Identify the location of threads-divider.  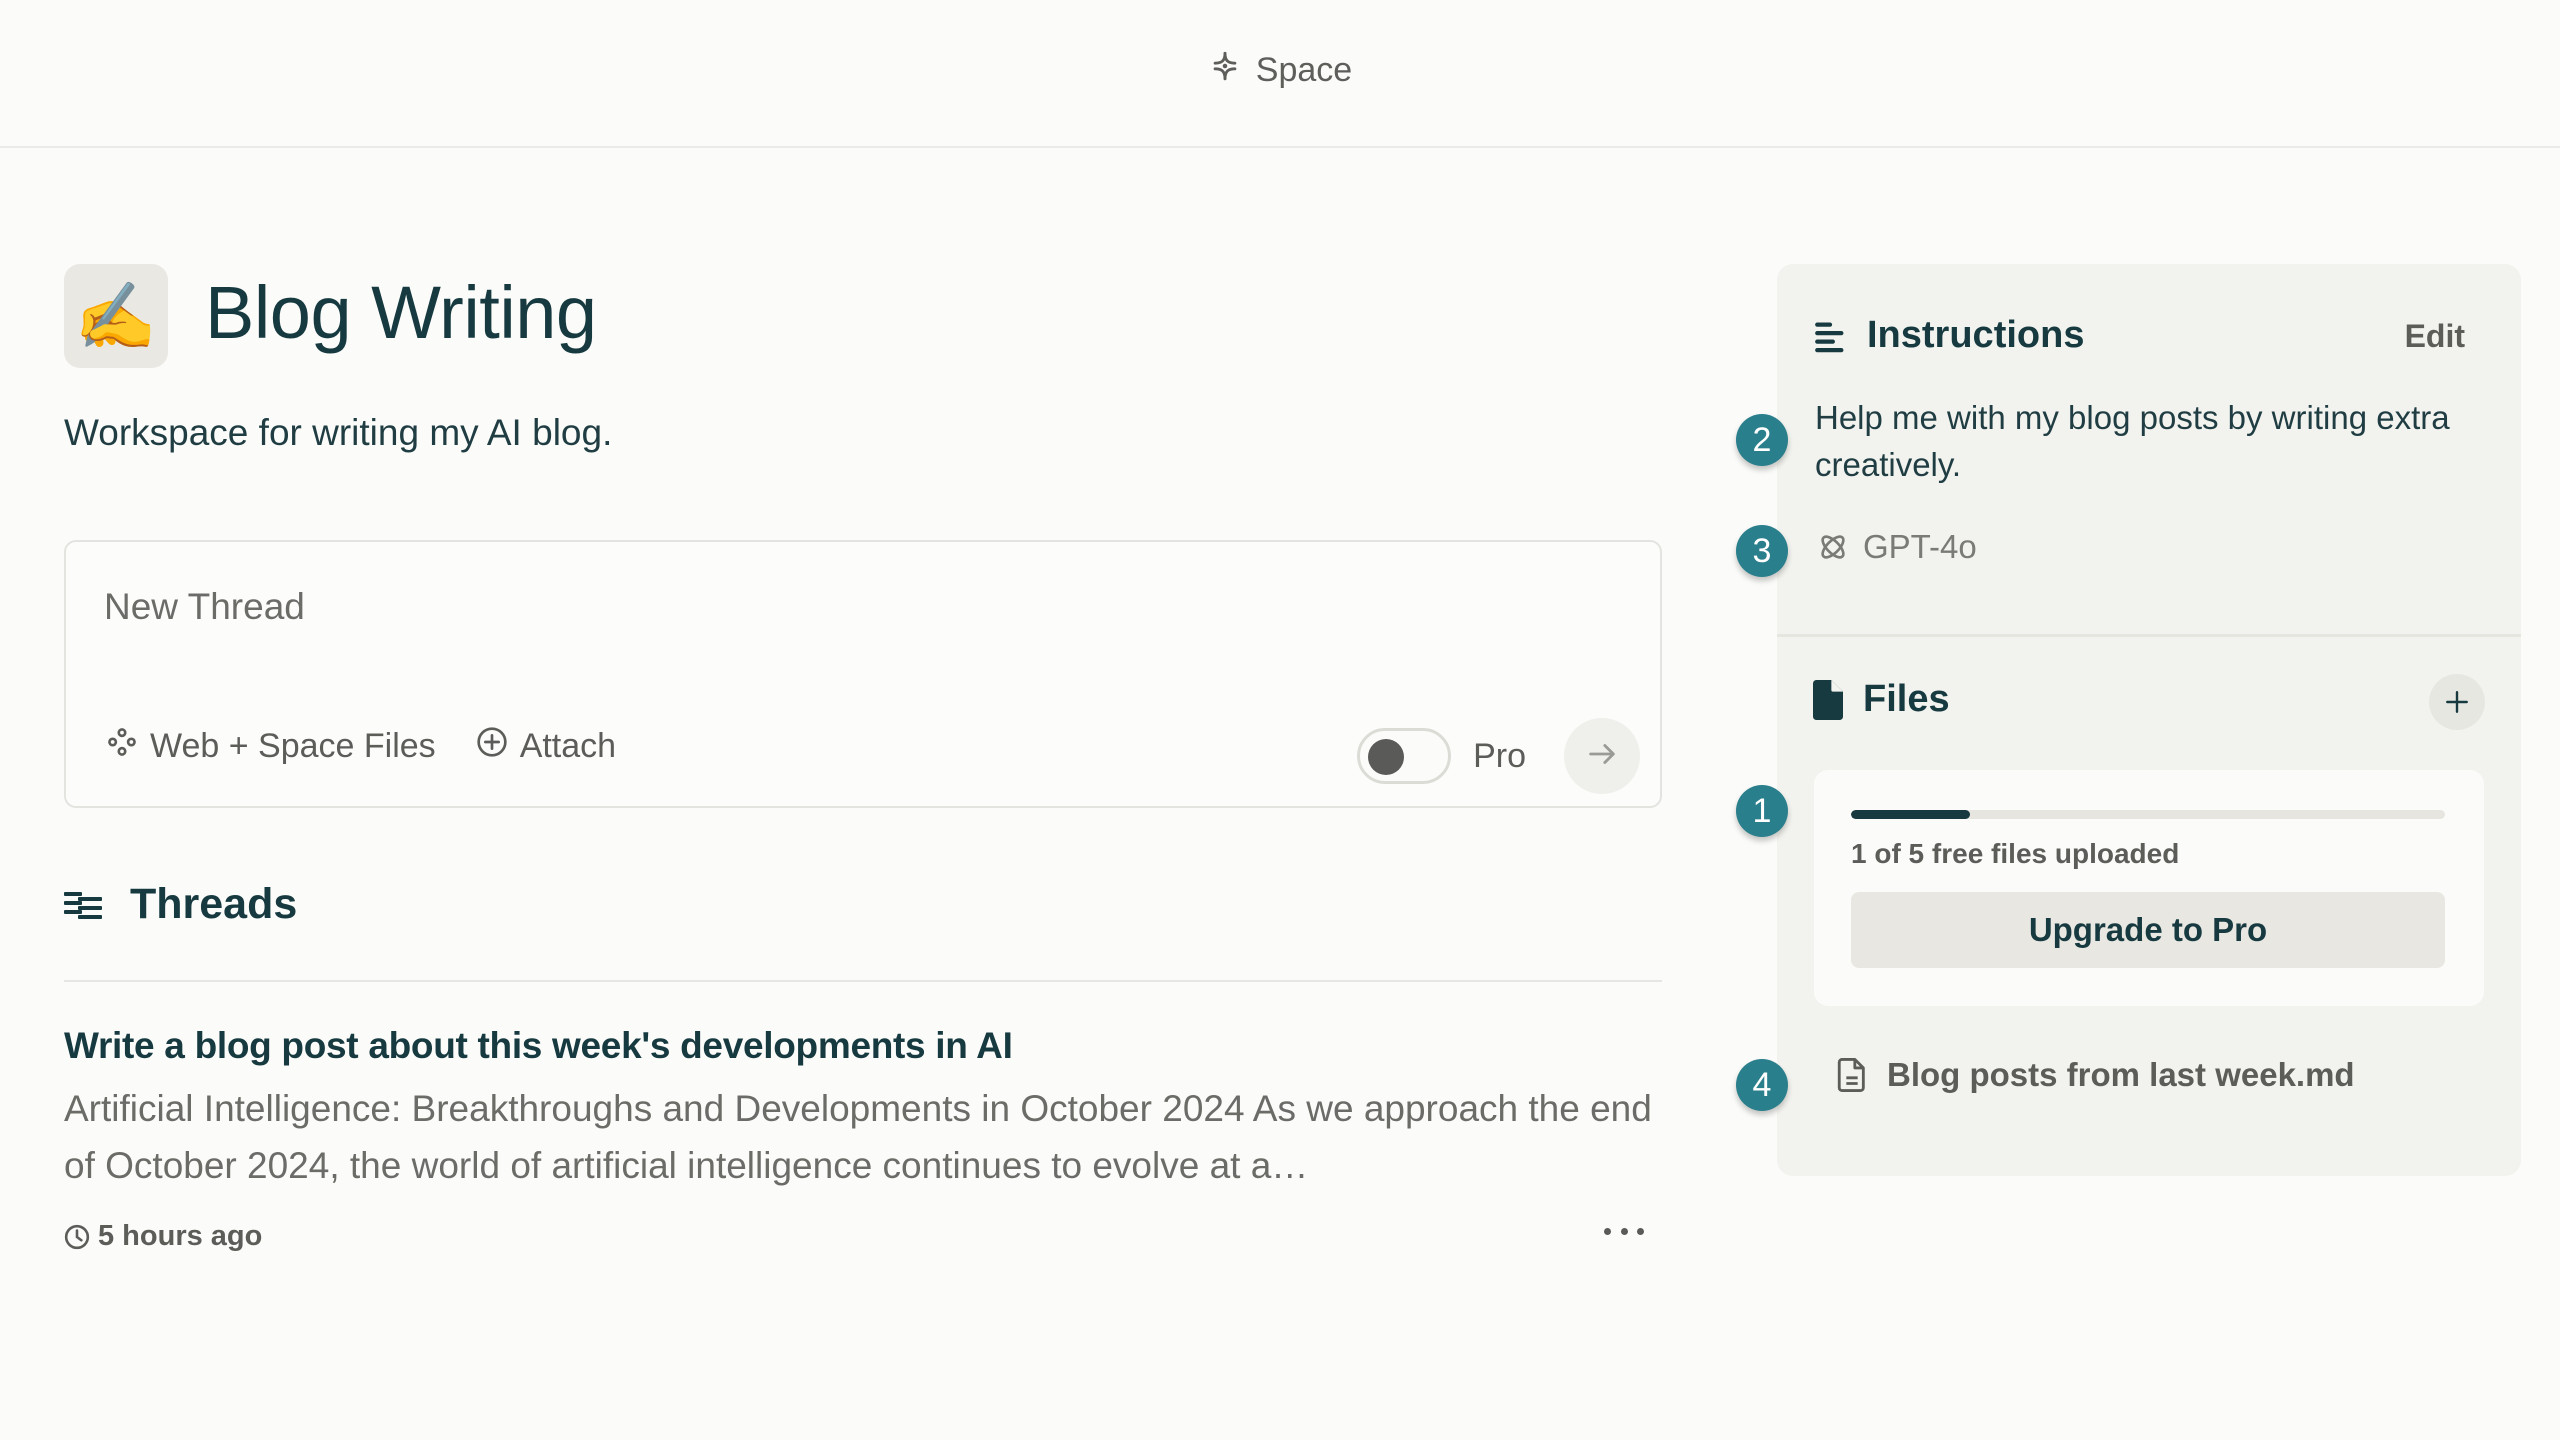
(863, 981).